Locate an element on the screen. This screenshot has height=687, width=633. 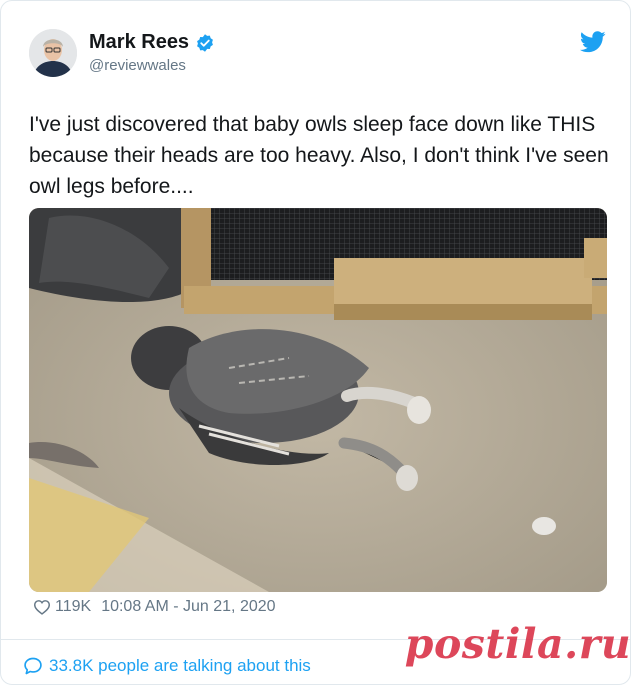
author-handle: @reviewwales is located at coordinates (137, 65).